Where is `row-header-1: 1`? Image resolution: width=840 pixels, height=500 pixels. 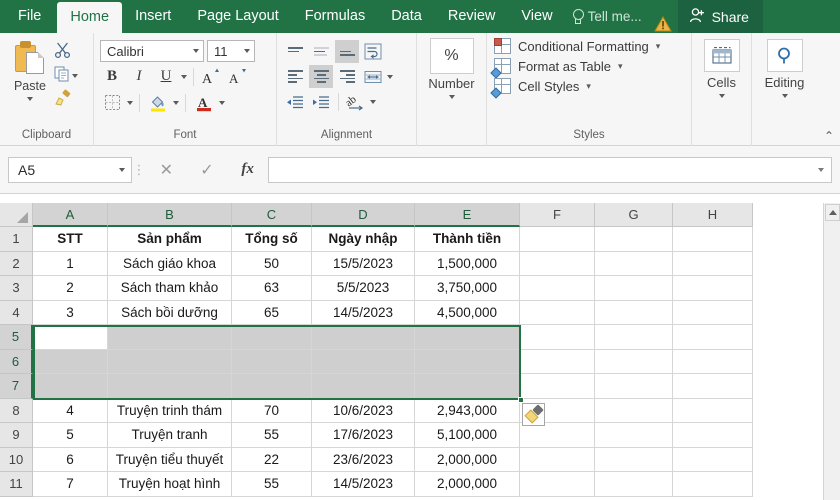 row-header-1: 1 is located at coordinates (16, 239).